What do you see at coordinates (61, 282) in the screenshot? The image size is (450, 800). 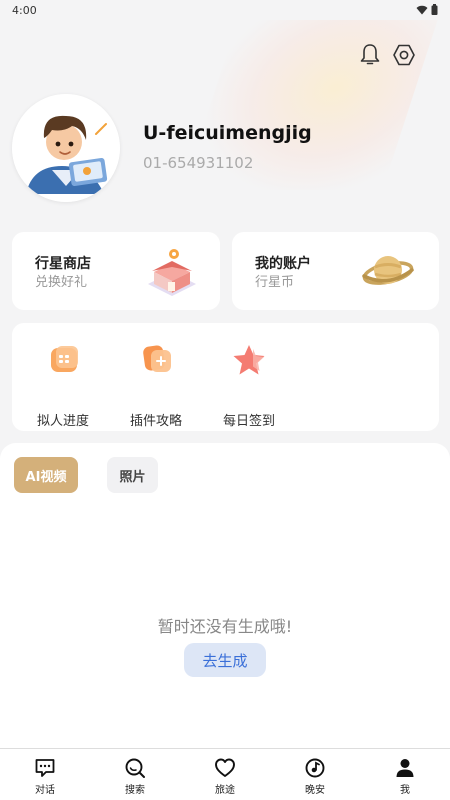 I see `store-subtitle: 兑换好礼` at bounding box center [61, 282].